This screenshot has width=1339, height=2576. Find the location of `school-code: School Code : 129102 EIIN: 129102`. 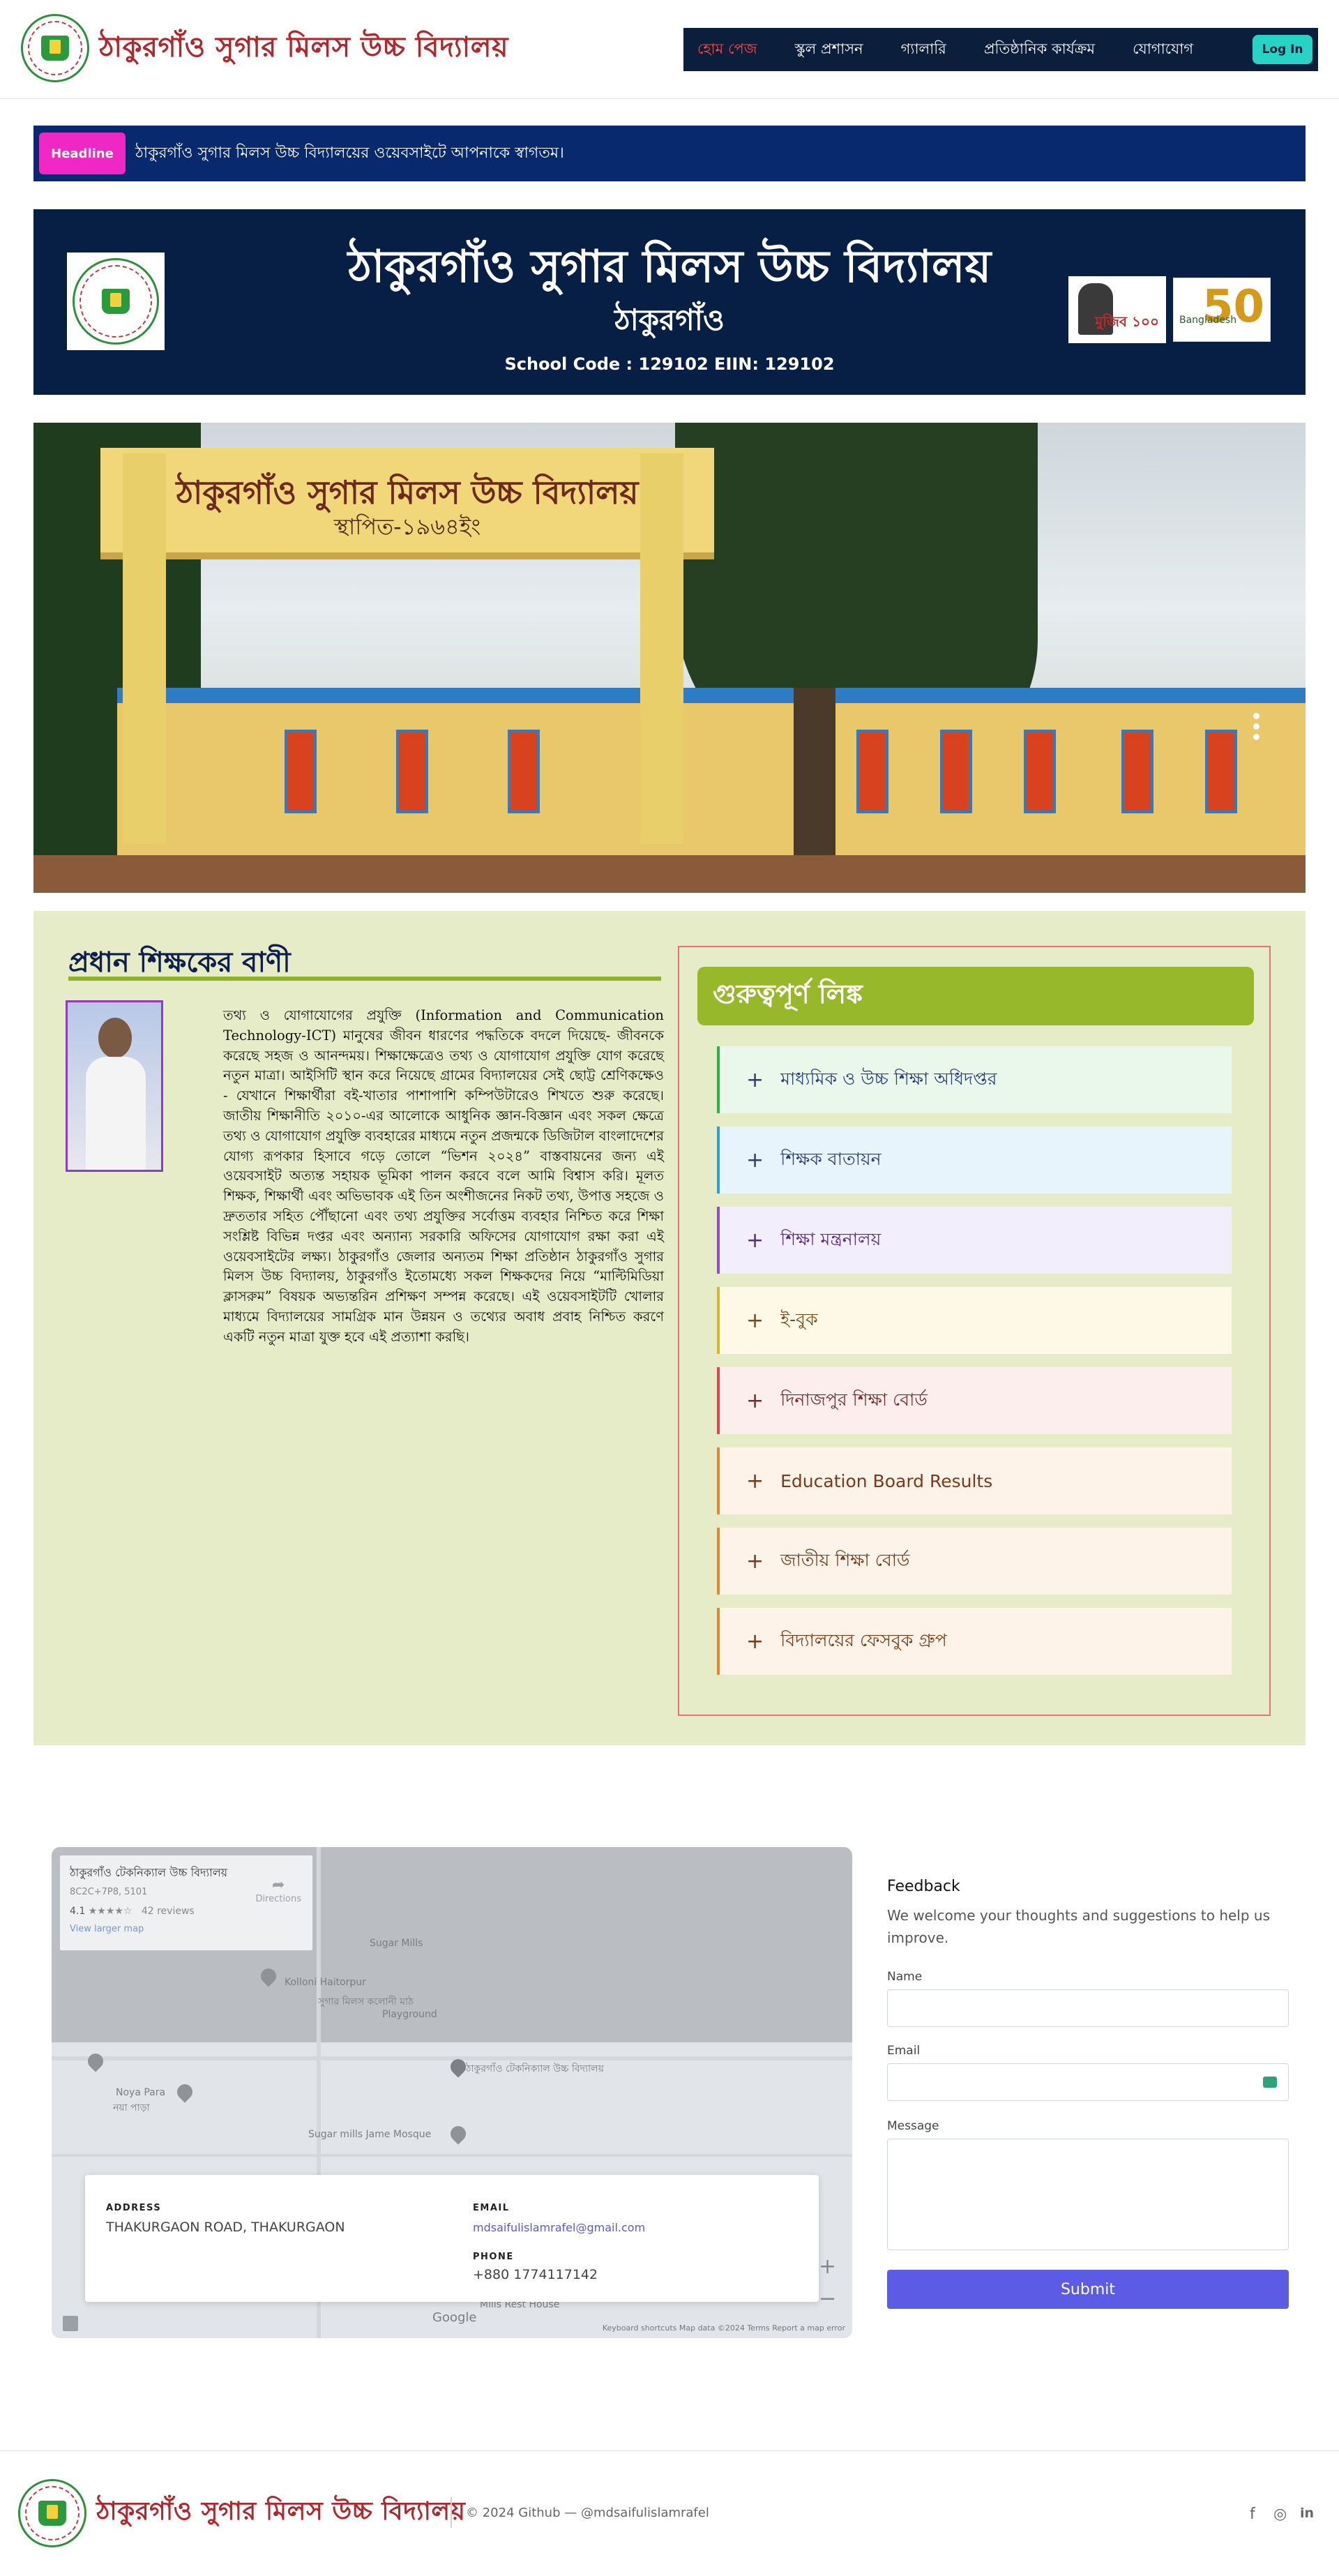

school-code: School Code : 129102 EIIN: 129102 is located at coordinates (669, 364).